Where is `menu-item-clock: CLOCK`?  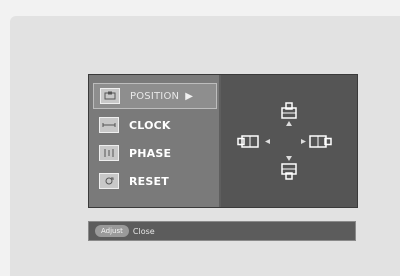 menu-item-clock: CLOCK is located at coordinates (154, 125).